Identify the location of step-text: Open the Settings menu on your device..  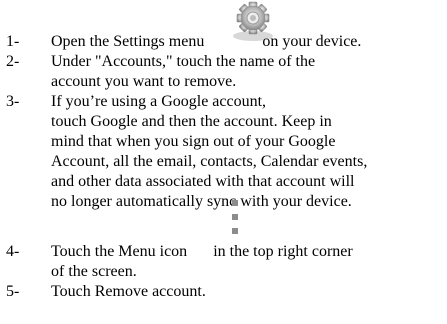
(249, 42).